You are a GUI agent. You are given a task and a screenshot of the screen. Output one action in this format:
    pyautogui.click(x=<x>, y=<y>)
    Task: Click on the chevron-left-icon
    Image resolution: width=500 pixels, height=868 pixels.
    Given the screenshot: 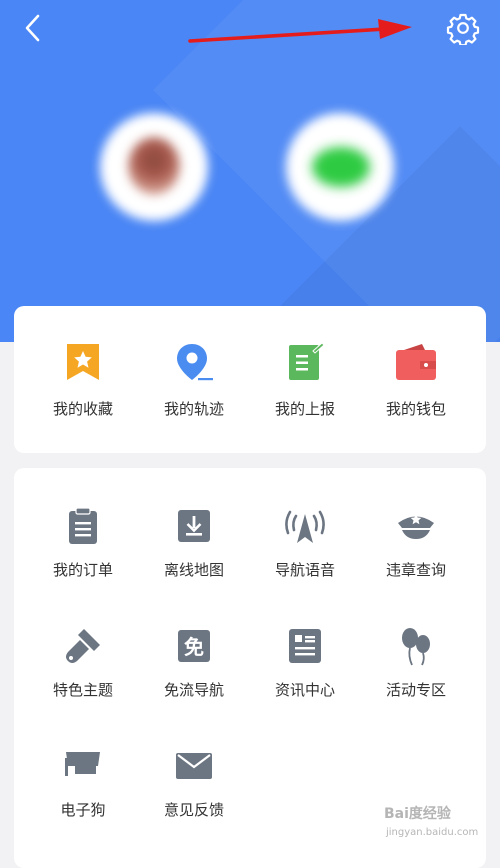 What is the action you would take?
    pyautogui.click(x=32, y=28)
    